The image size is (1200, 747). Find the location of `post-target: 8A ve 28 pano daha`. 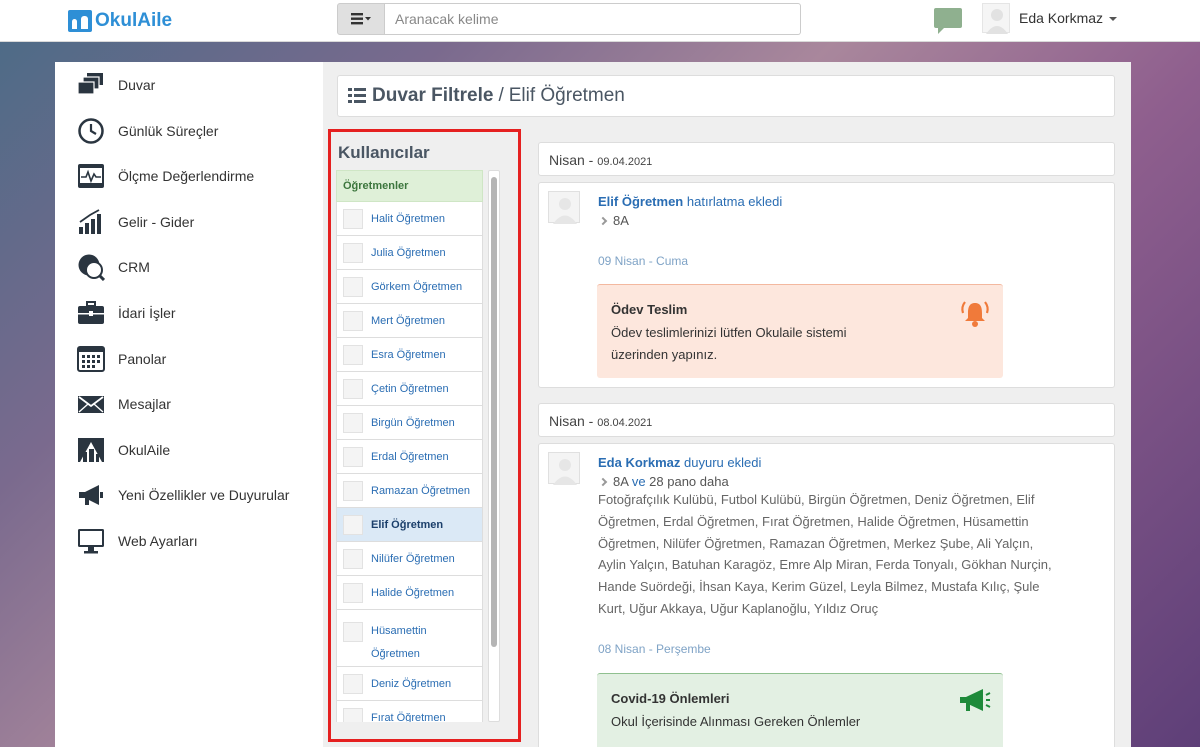

post-target: 8A ve 28 pano daha is located at coordinates (663, 481).